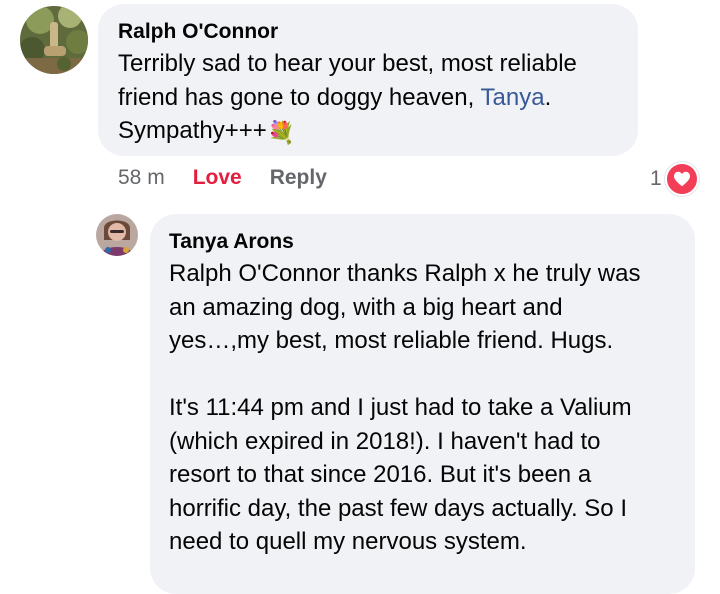 Image resolution: width=720 pixels, height=594 pixels. What do you see at coordinates (141, 178) in the screenshot?
I see `comment-timestamp: 58 m` at bounding box center [141, 178].